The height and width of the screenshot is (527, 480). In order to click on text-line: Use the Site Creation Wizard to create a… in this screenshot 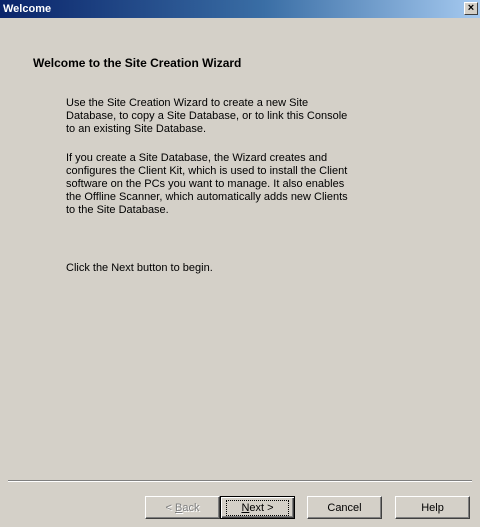, I will do `click(187, 103)`.